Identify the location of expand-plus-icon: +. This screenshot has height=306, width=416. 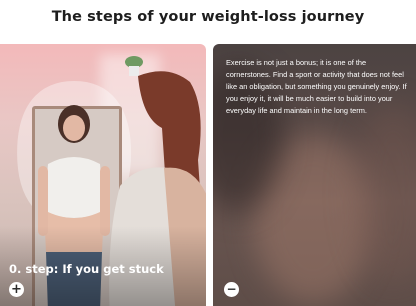
(16, 289).